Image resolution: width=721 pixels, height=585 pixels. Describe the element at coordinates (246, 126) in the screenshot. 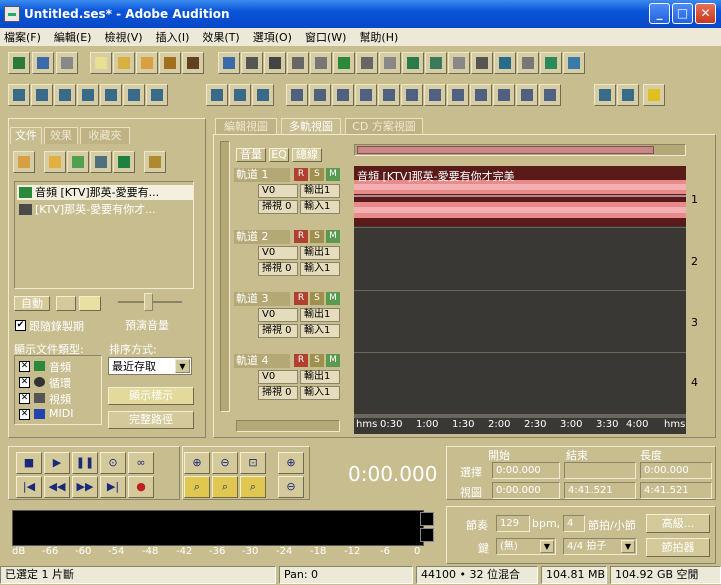

I see `tab-edit-view: 編輯視圖` at that location.